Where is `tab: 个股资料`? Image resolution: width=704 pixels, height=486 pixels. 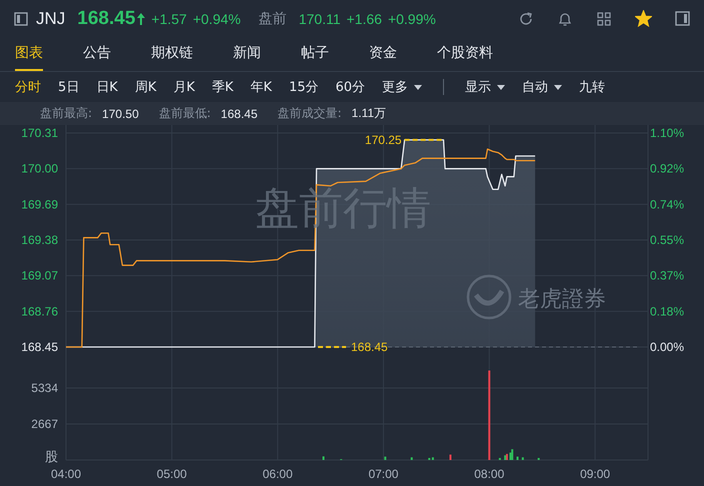 tab: 个股资料 is located at coordinates (465, 54).